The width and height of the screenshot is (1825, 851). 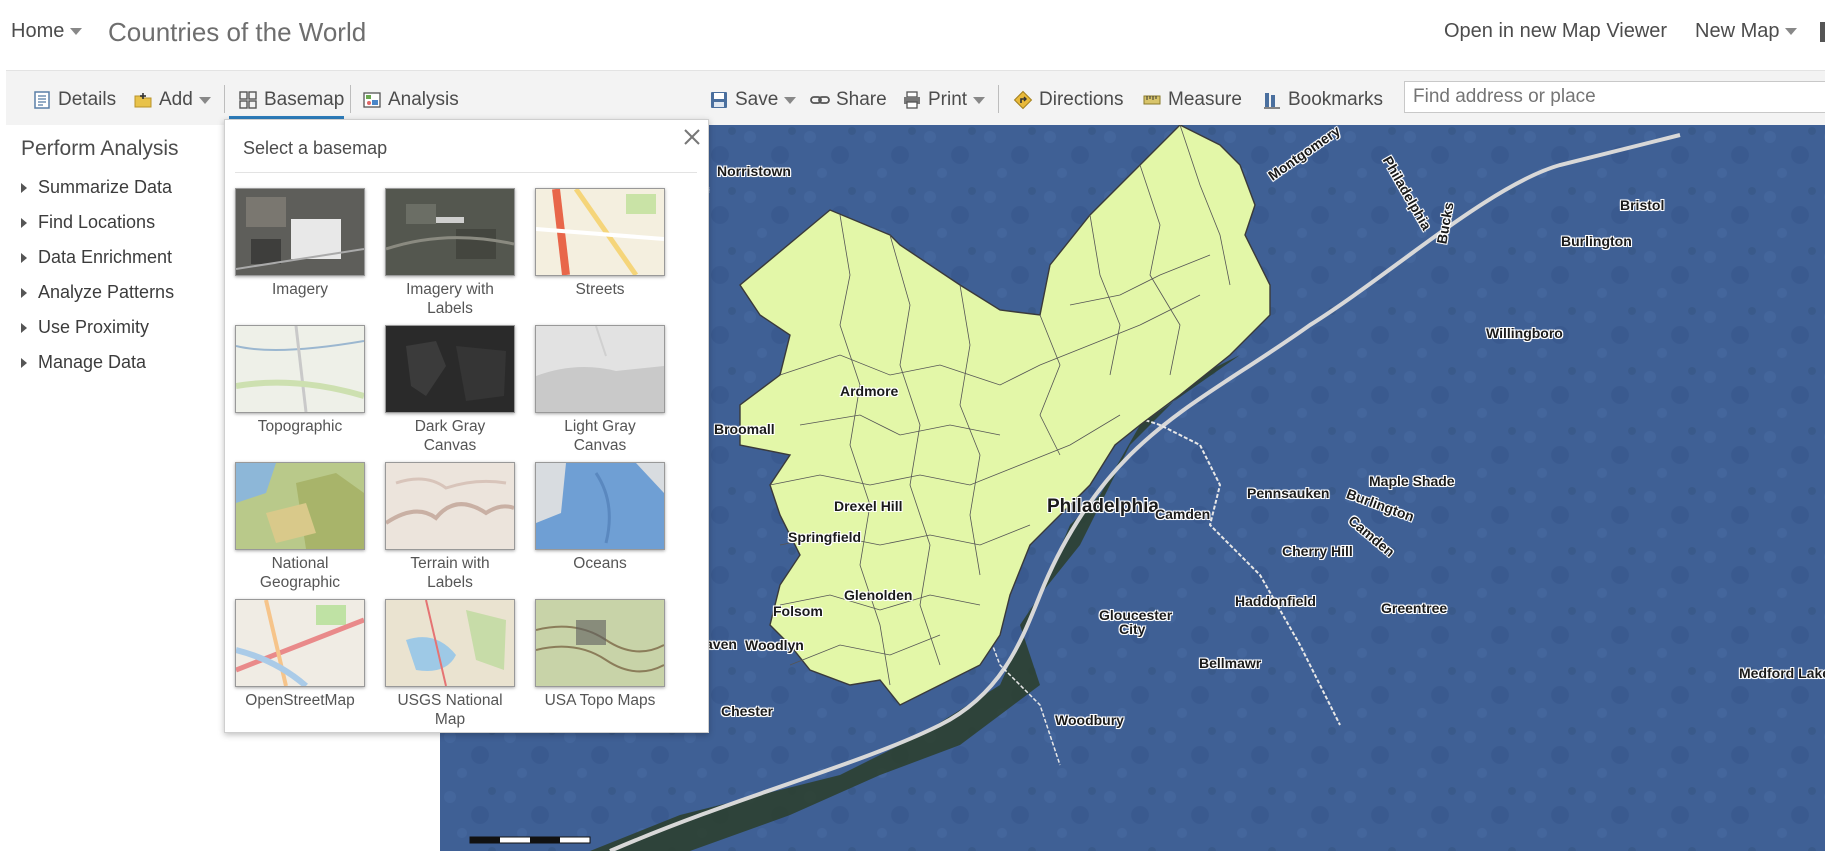 I want to click on analysis-button: Analysis, so click(x=410, y=100).